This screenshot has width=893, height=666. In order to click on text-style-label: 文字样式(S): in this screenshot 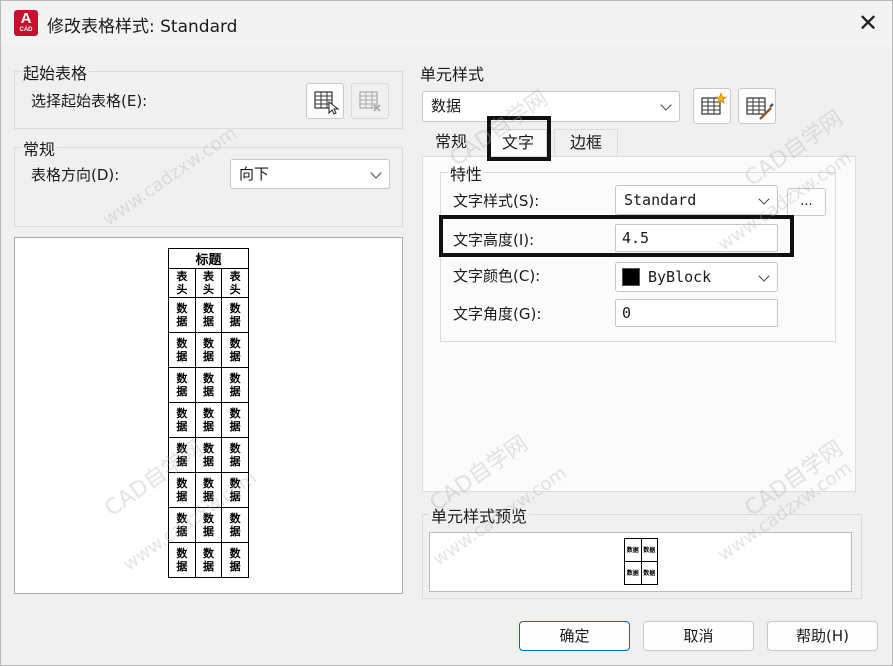, I will do `click(496, 201)`.